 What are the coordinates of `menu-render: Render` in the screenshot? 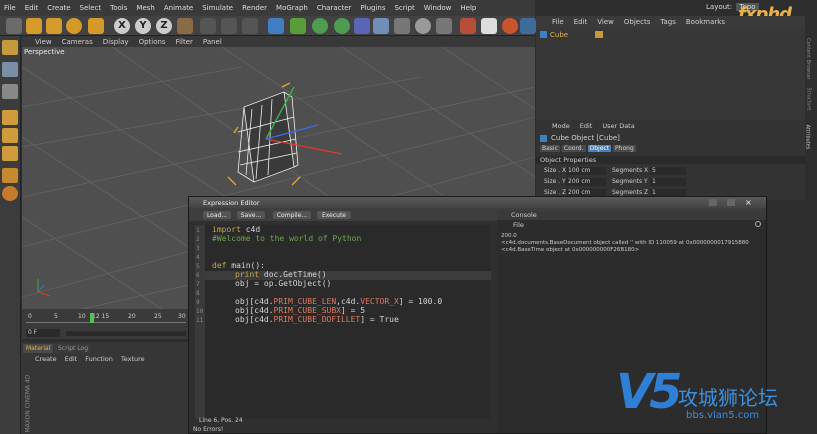 It's located at (254, 8).